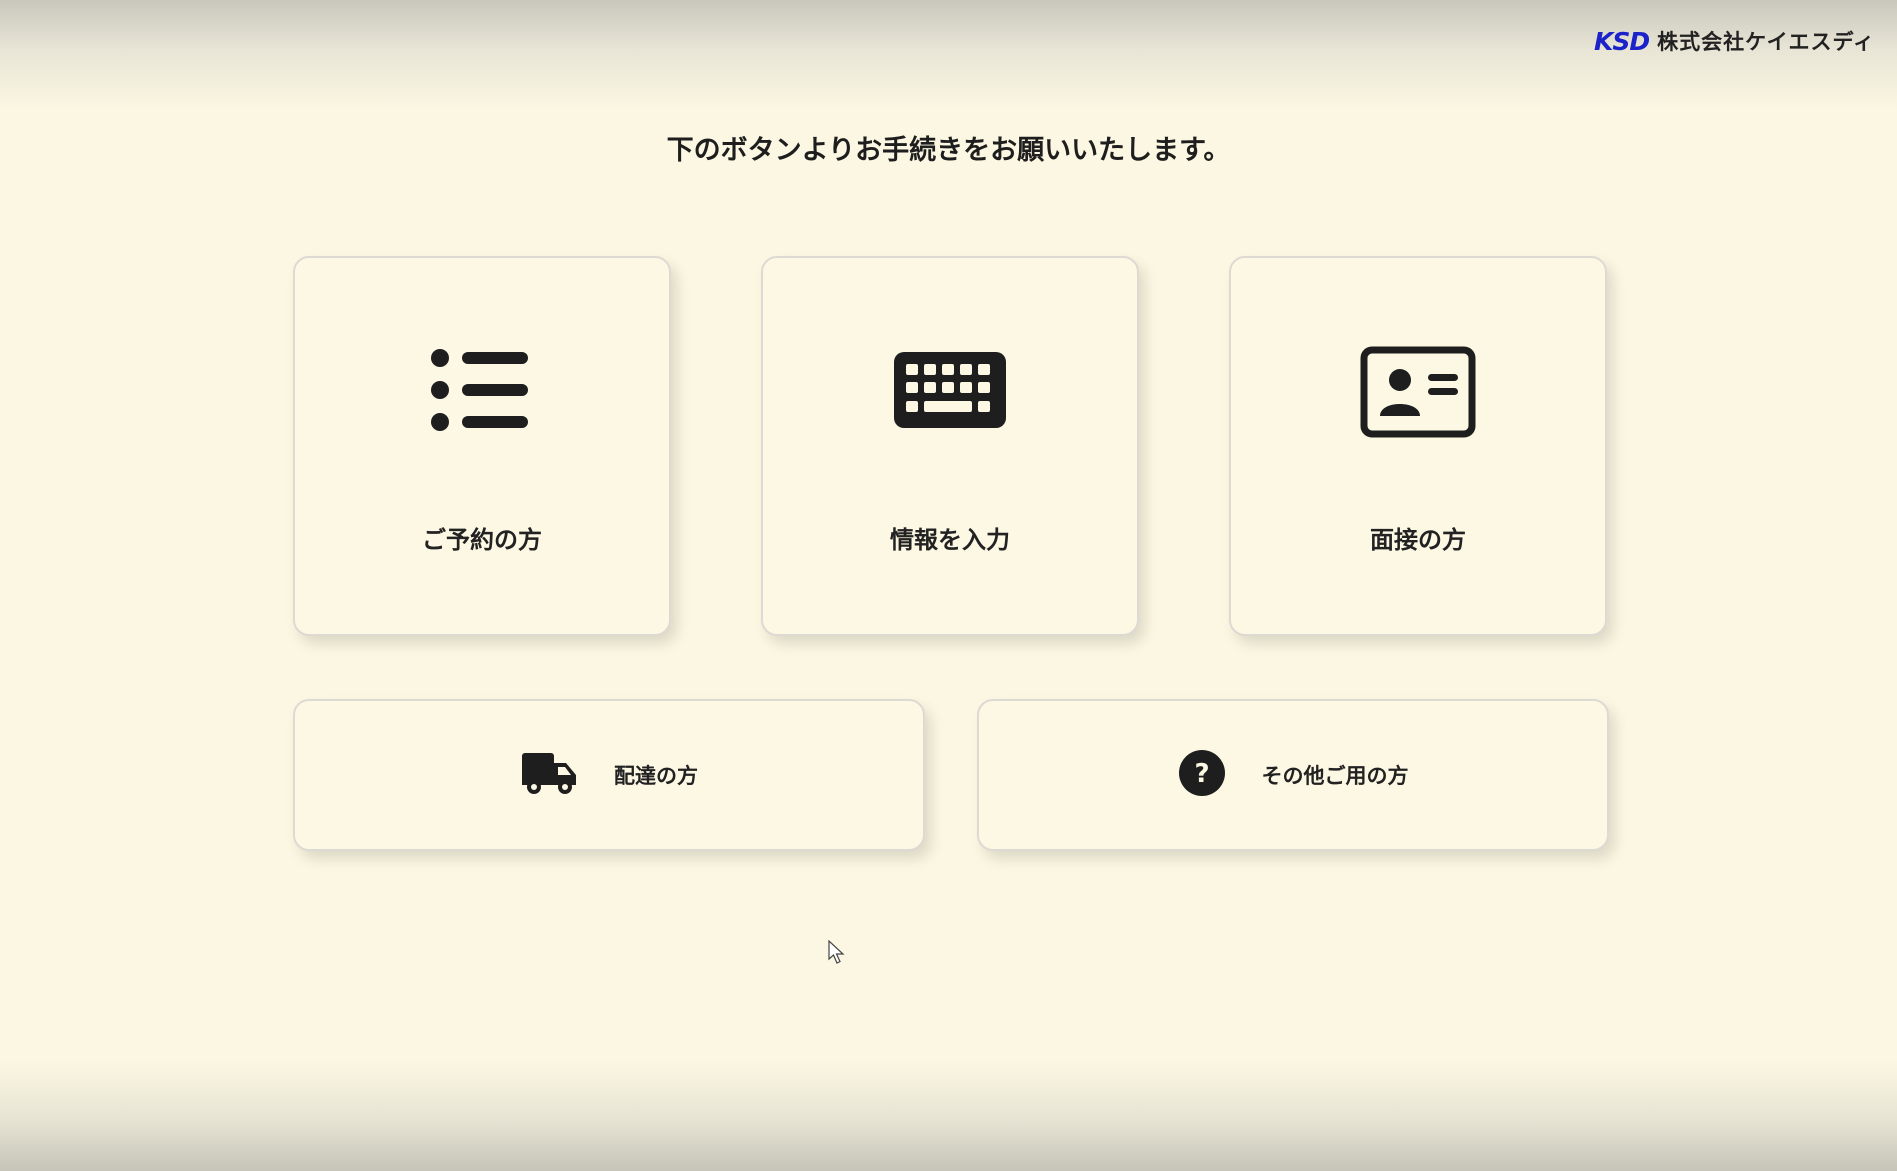  What do you see at coordinates (482, 540) in the screenshot?
I see `reservation-label: ご予約の方` at bounding box center [482, 540].